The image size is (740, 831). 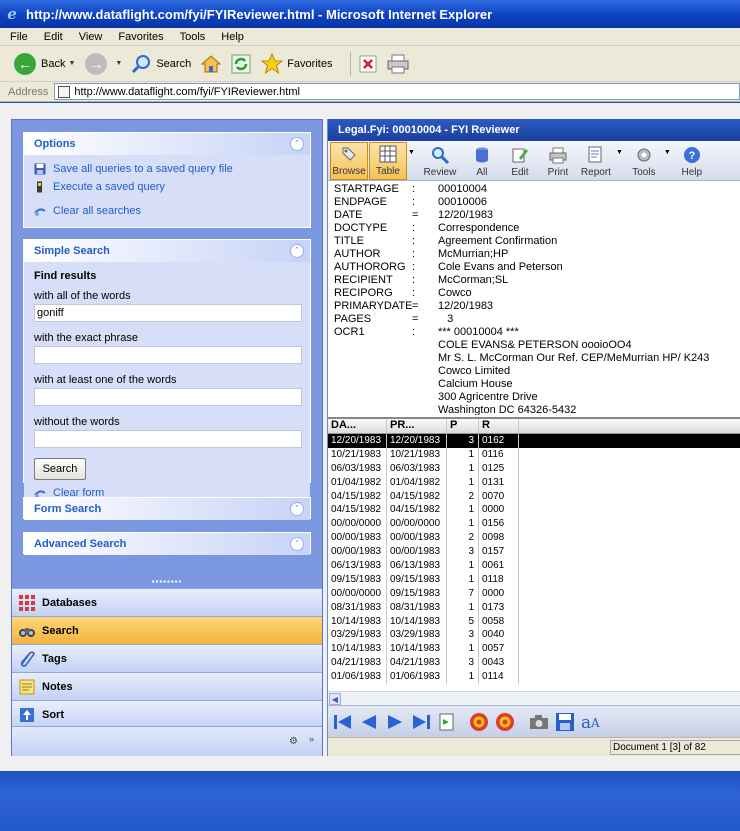 I want to click on search-button: Search, so click(x=161, y=64).